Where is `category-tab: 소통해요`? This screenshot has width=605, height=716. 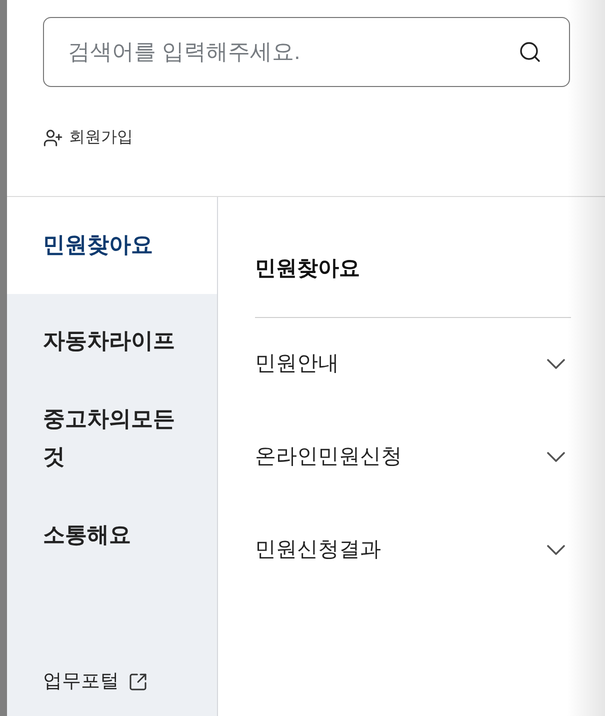 category-tab: 소통해요 is located at coordinates (112, 535).